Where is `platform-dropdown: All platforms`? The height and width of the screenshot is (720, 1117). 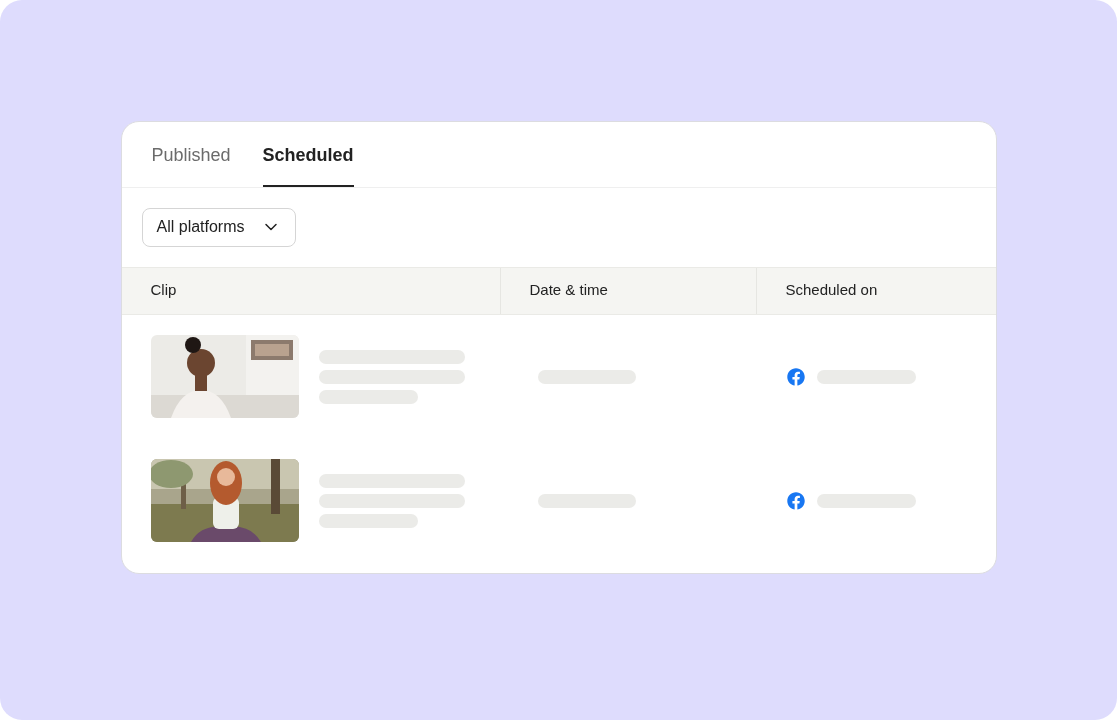 platform-dropdown: All platforms is located at coordinates (218, 227).